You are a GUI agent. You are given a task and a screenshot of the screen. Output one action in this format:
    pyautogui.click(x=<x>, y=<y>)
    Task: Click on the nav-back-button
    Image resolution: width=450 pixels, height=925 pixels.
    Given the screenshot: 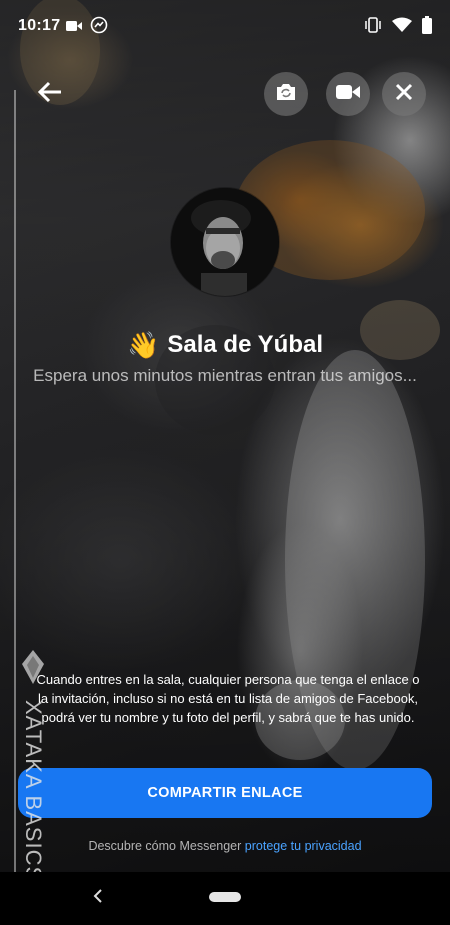 What is the action you would take?
    pyautogui.click(x=98, y=898)
    